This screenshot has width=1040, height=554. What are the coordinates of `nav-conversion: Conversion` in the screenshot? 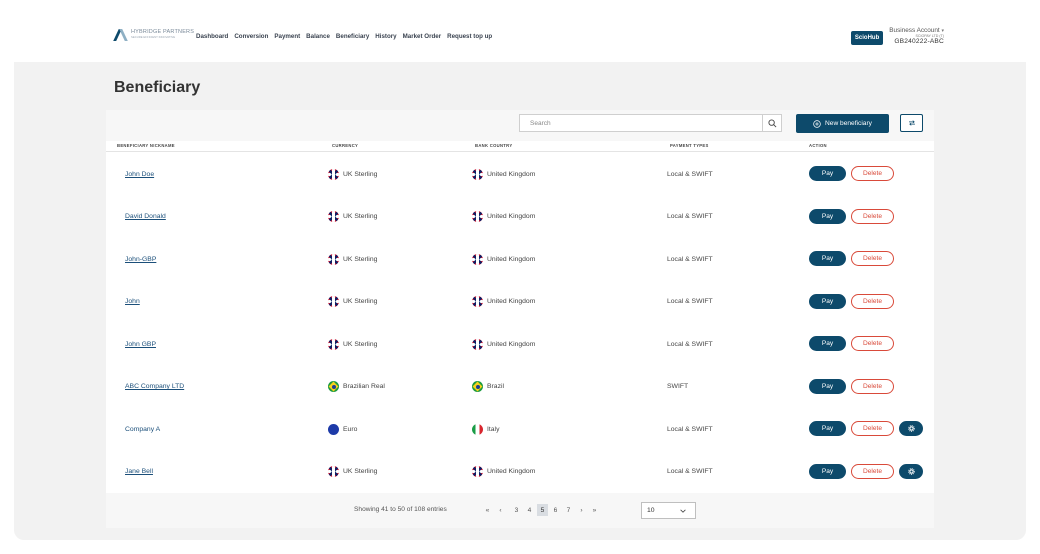 It's located at (251, 36).